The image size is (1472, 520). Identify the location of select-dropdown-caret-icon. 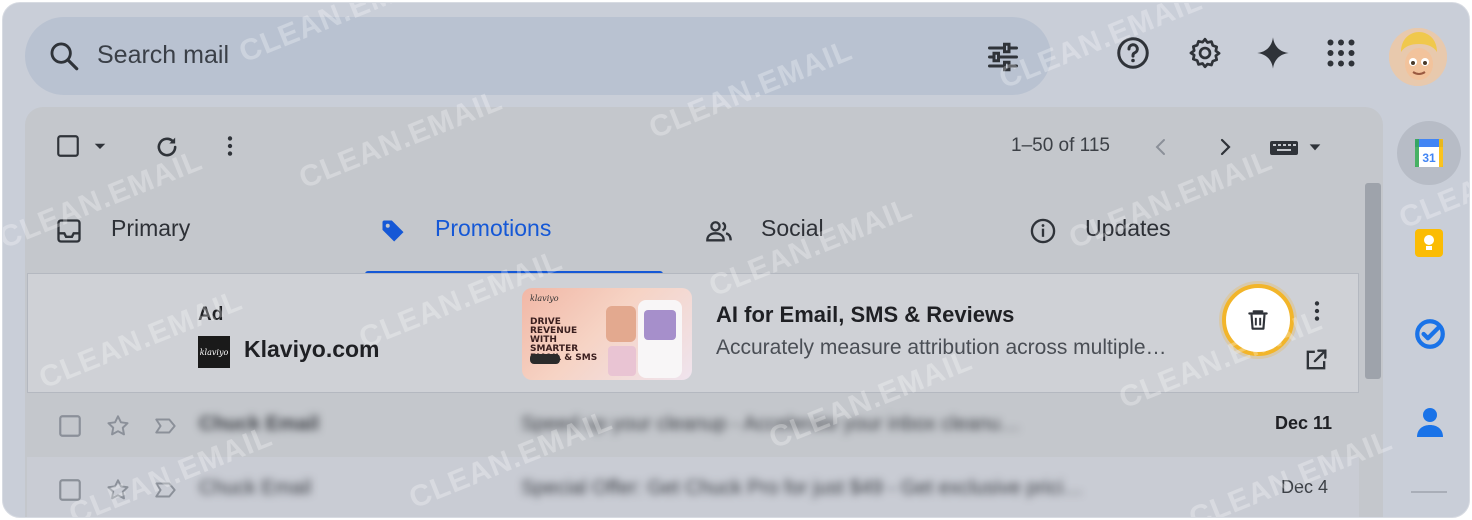
(100, 146).